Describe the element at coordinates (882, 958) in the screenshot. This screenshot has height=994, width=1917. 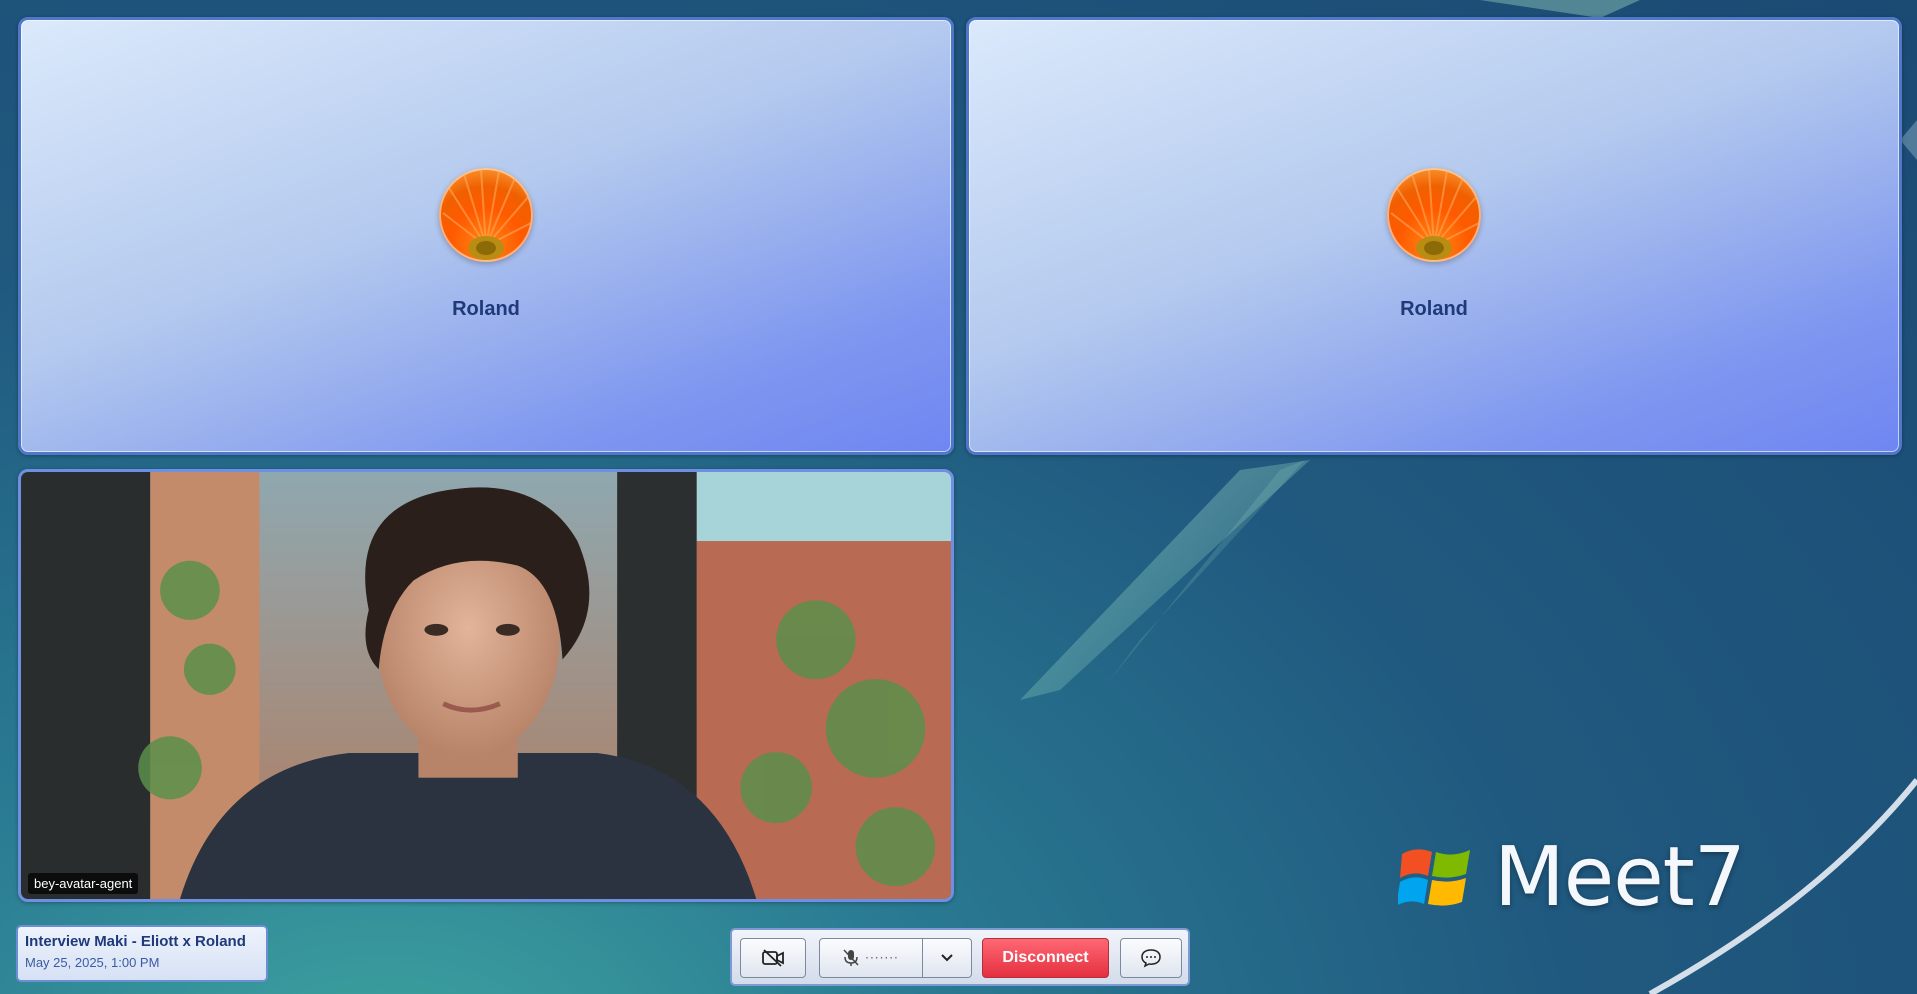
I see `mic-level-indicator: ·······` at that location.